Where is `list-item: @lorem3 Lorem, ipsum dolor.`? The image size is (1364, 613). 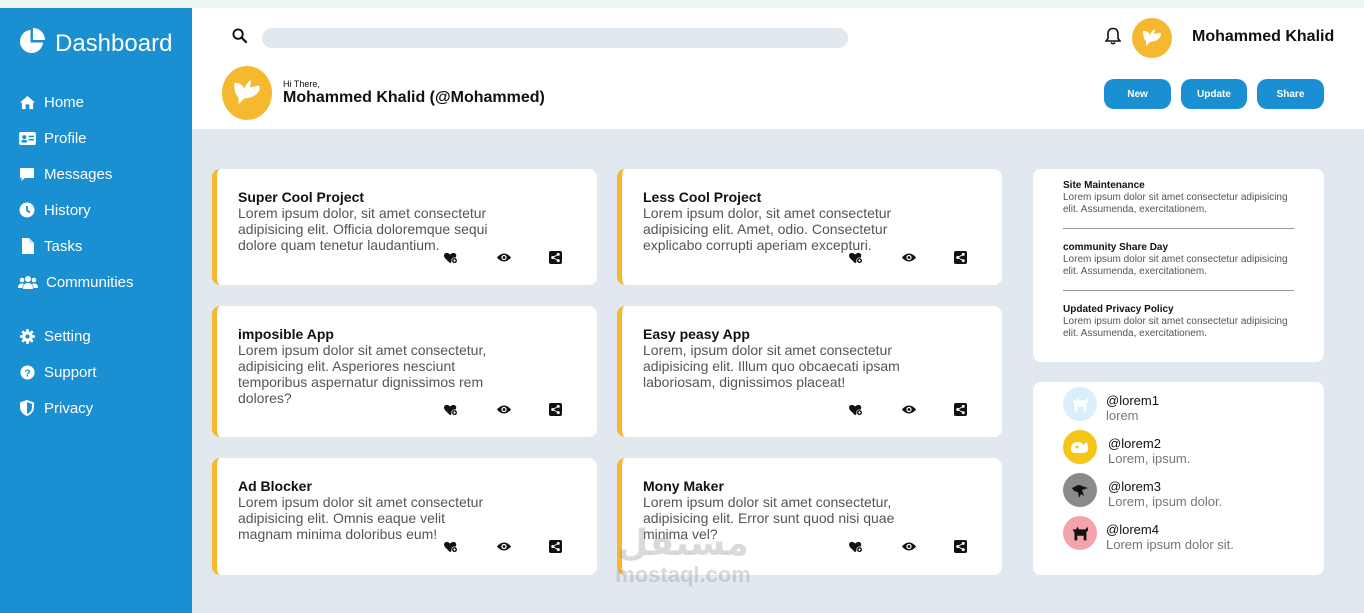 list-item: @lorem3 Lorem, ipsum dolor. is located at coordinates (1142, 491).